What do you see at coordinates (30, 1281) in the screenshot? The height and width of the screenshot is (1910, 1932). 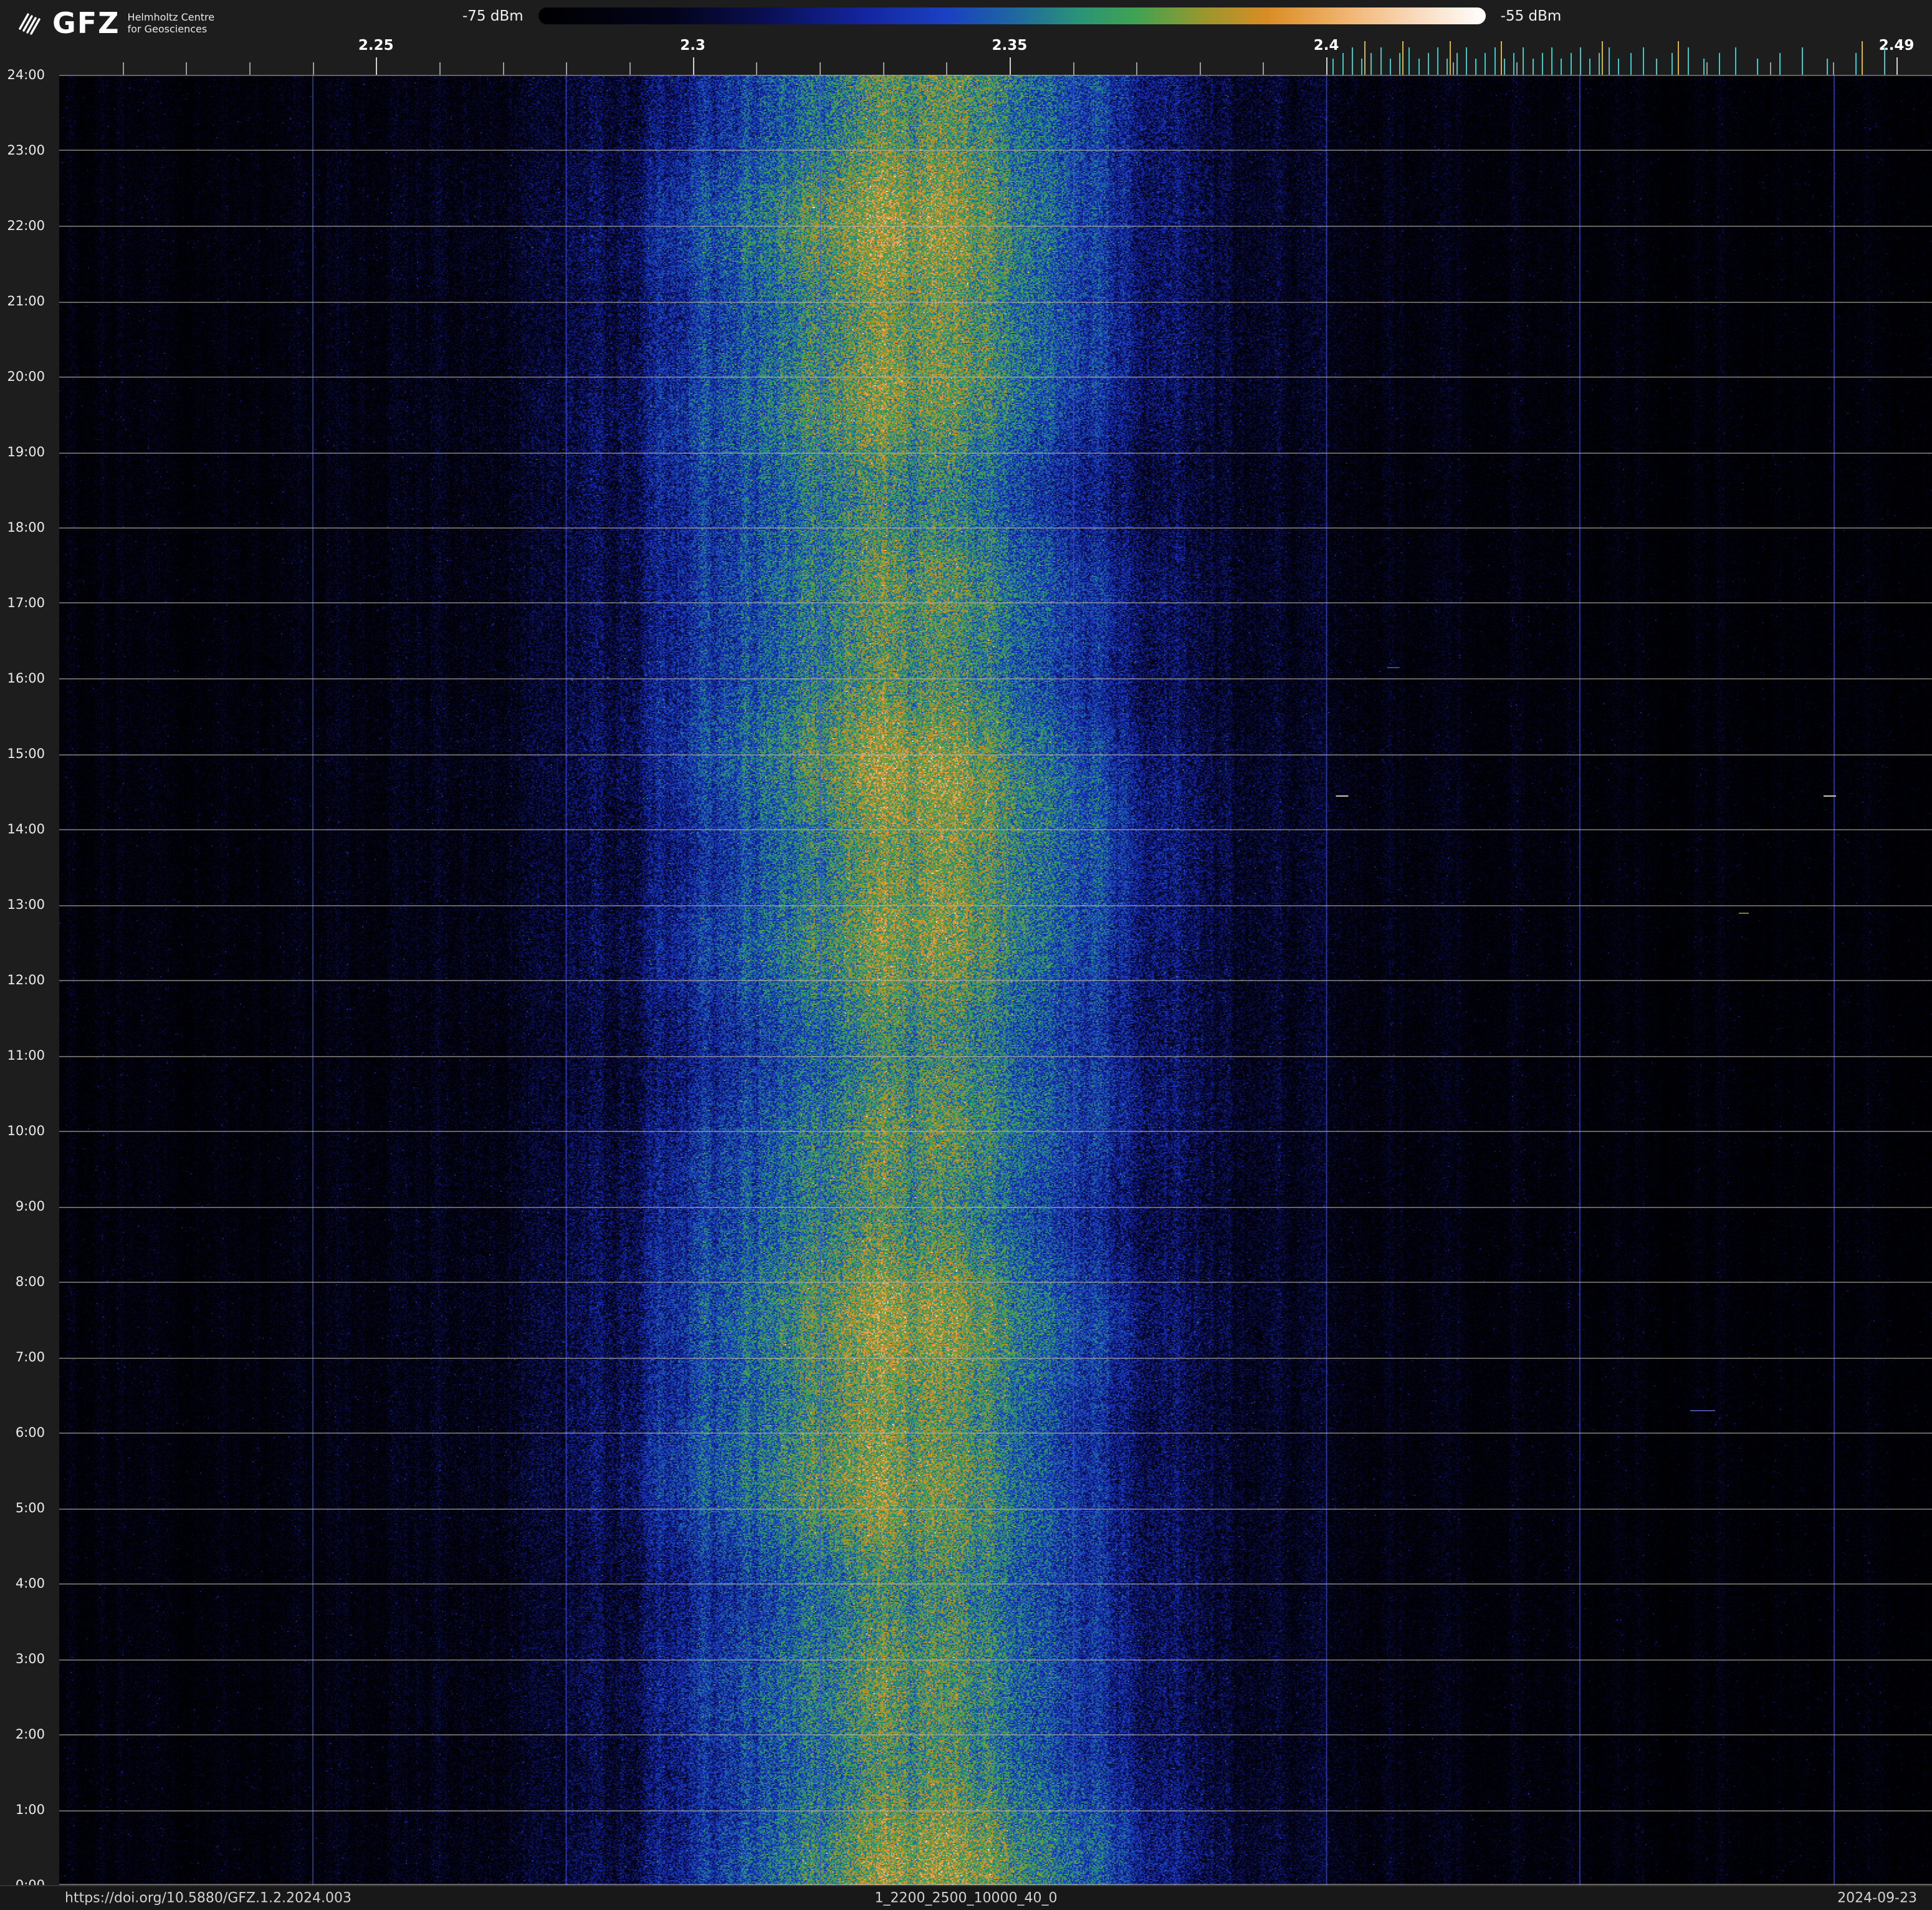 I see `time-tick-label: 8:00` at bounding box center [30, 1281].